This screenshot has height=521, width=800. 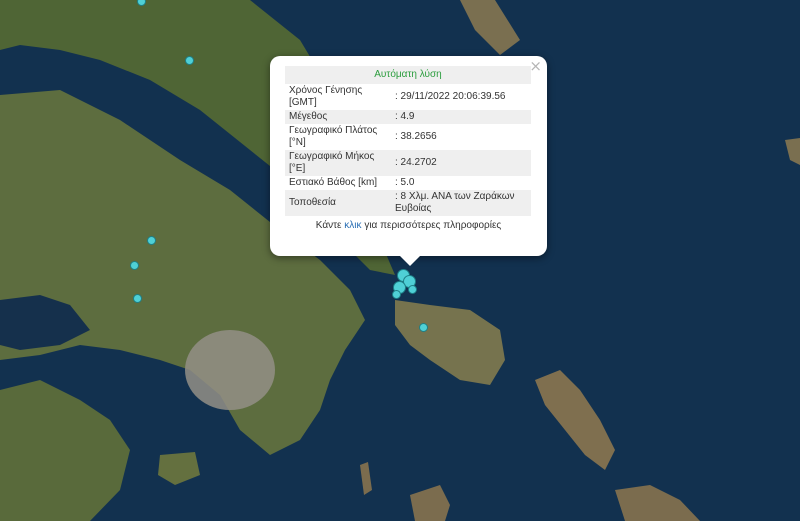 I want to click on magnitude-label: Μέγεθος, so click(x=339, y=117).